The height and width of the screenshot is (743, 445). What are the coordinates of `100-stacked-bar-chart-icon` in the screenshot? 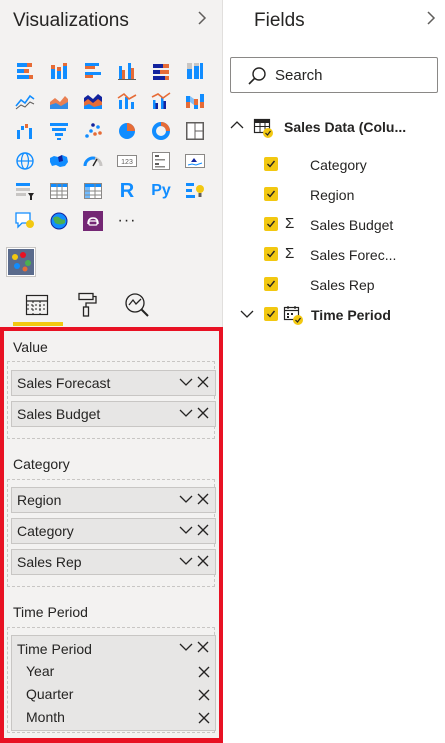 It's located at (161, 71).